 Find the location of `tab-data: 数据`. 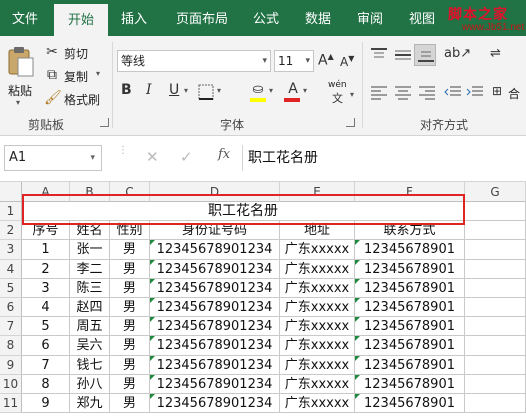

tab-data: 数据 is located at coordinates (318, 18).